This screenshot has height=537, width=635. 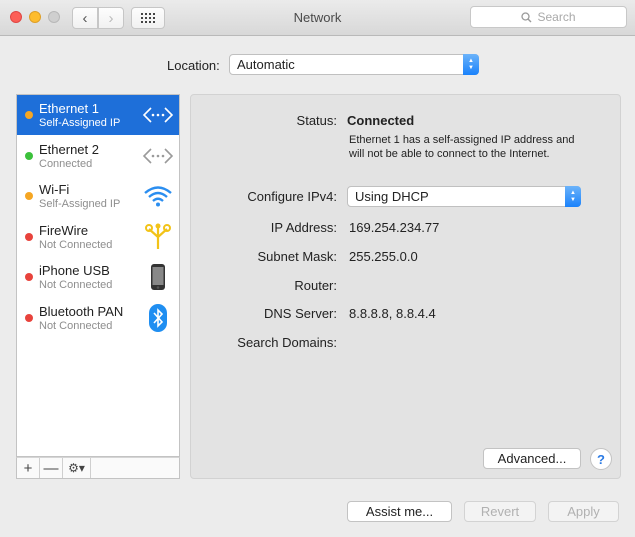 I want to click on service-list-toolbar: + — ⚙▾, so click(x=98, y=468).